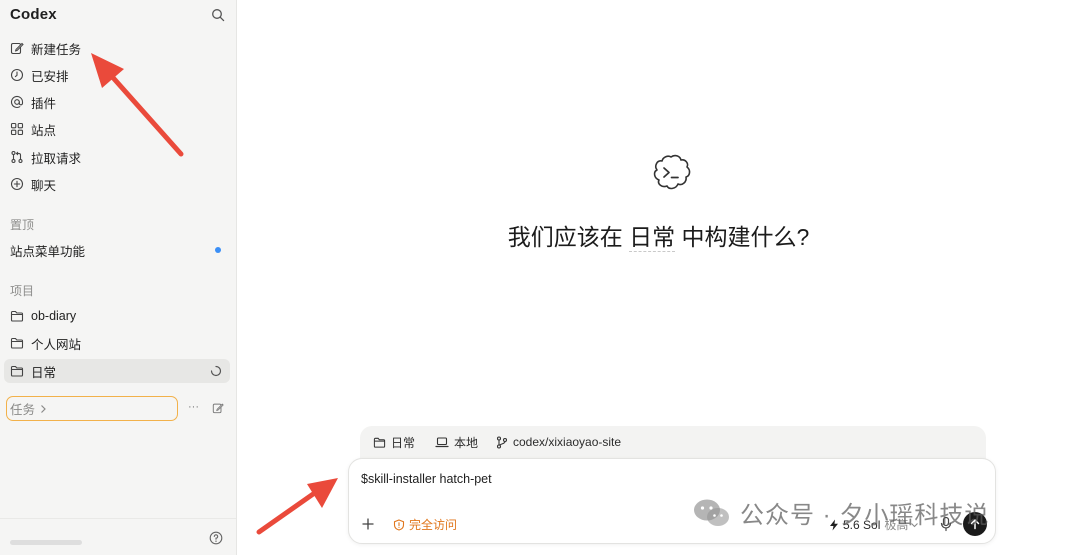 The height and width of the screenshot is (555, 1080). Describe the element at coordinates (117, 157) in the screenshot. I see `nav-pull-requests: 拉取请求` at that location.